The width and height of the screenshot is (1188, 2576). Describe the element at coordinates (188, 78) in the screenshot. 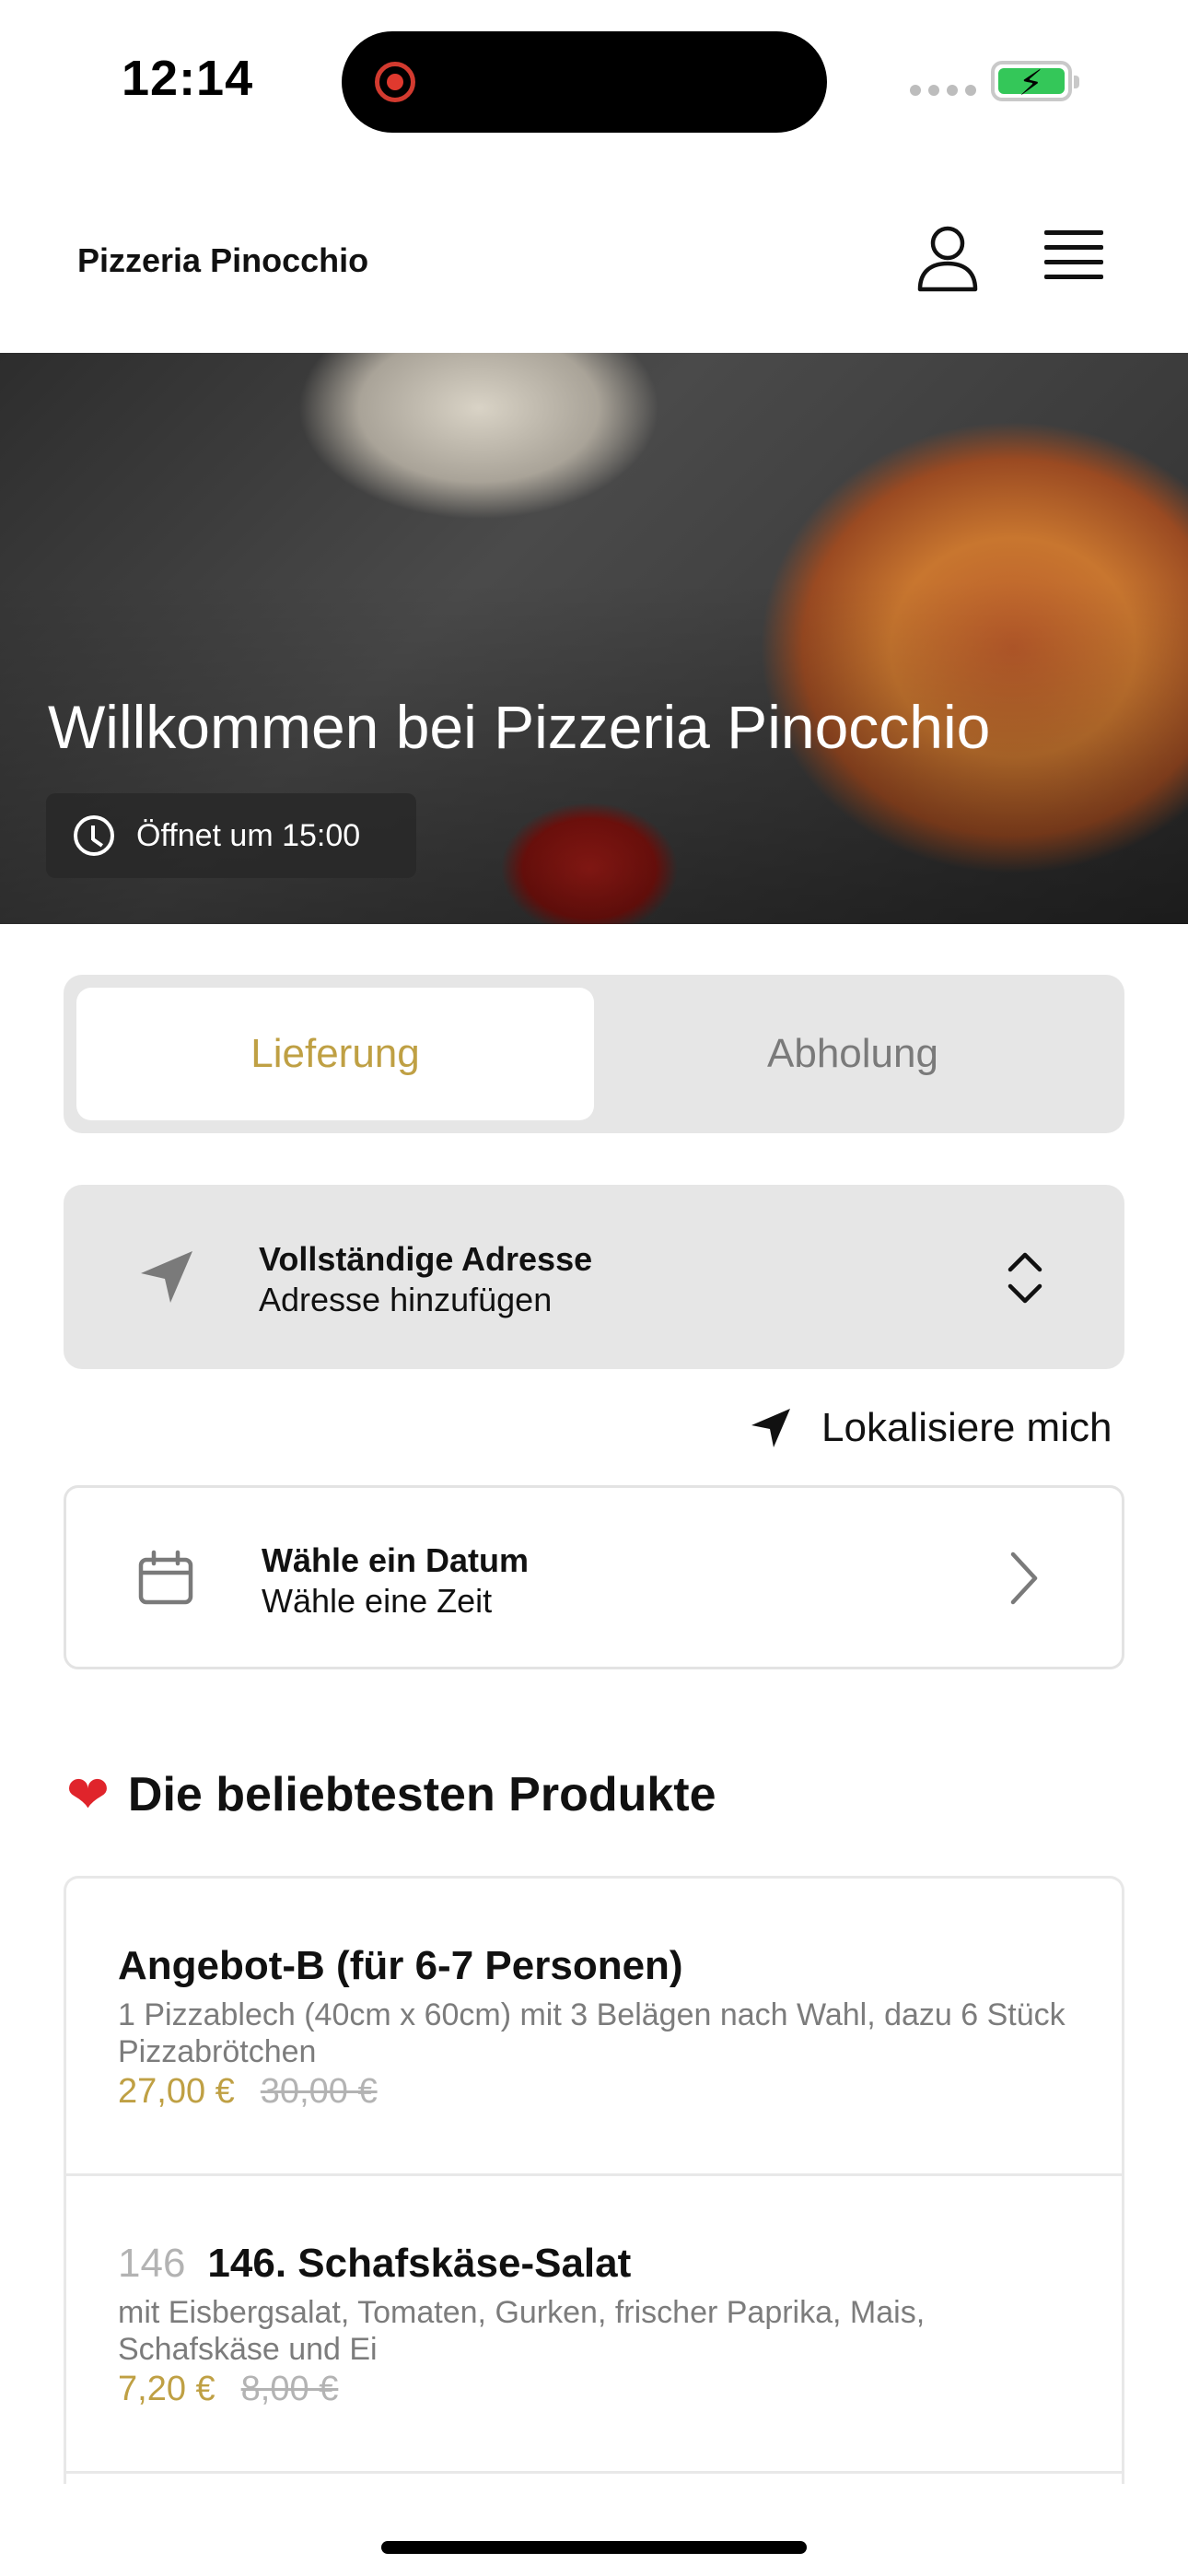

I see `status-time: 12:14` at that location.